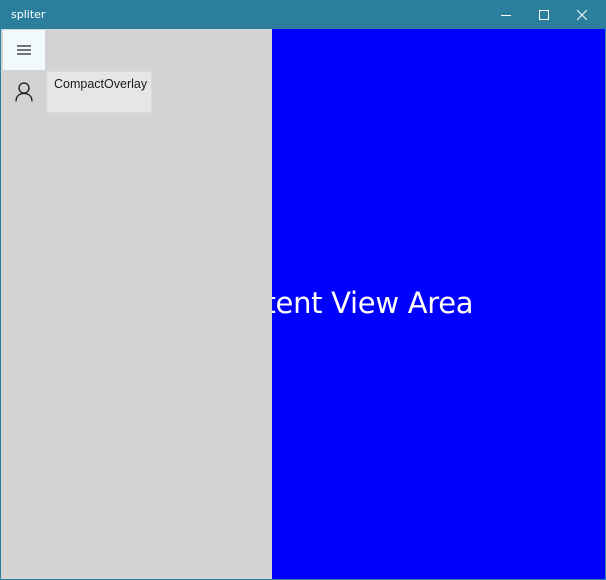 This screenshot has width=606, height=580. I want to click on nav-item-tooltip: CompactOverlay, so click(99, 92).